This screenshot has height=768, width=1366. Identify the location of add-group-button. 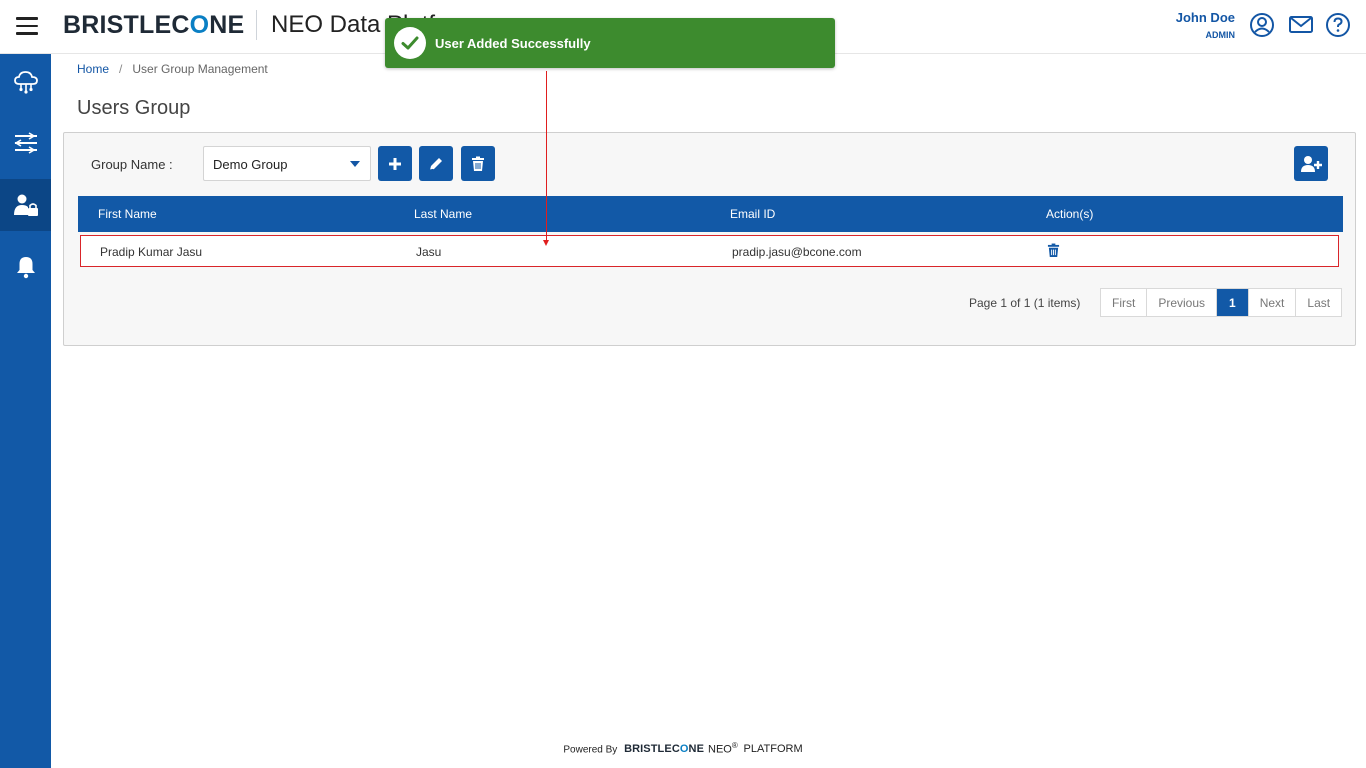
(395, 163).